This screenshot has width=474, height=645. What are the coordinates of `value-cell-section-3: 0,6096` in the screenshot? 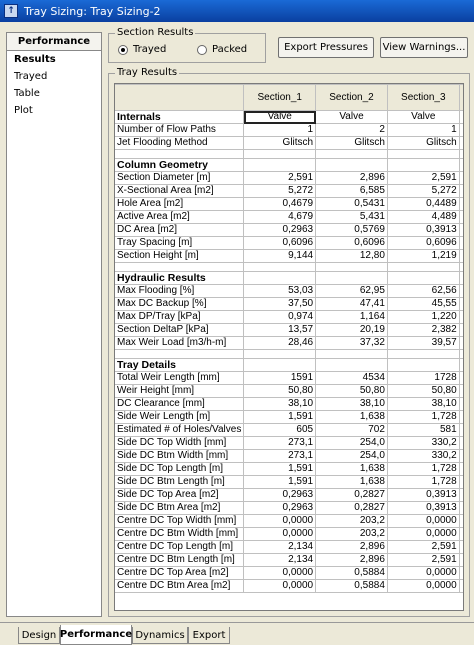 It's located at (423, 243).